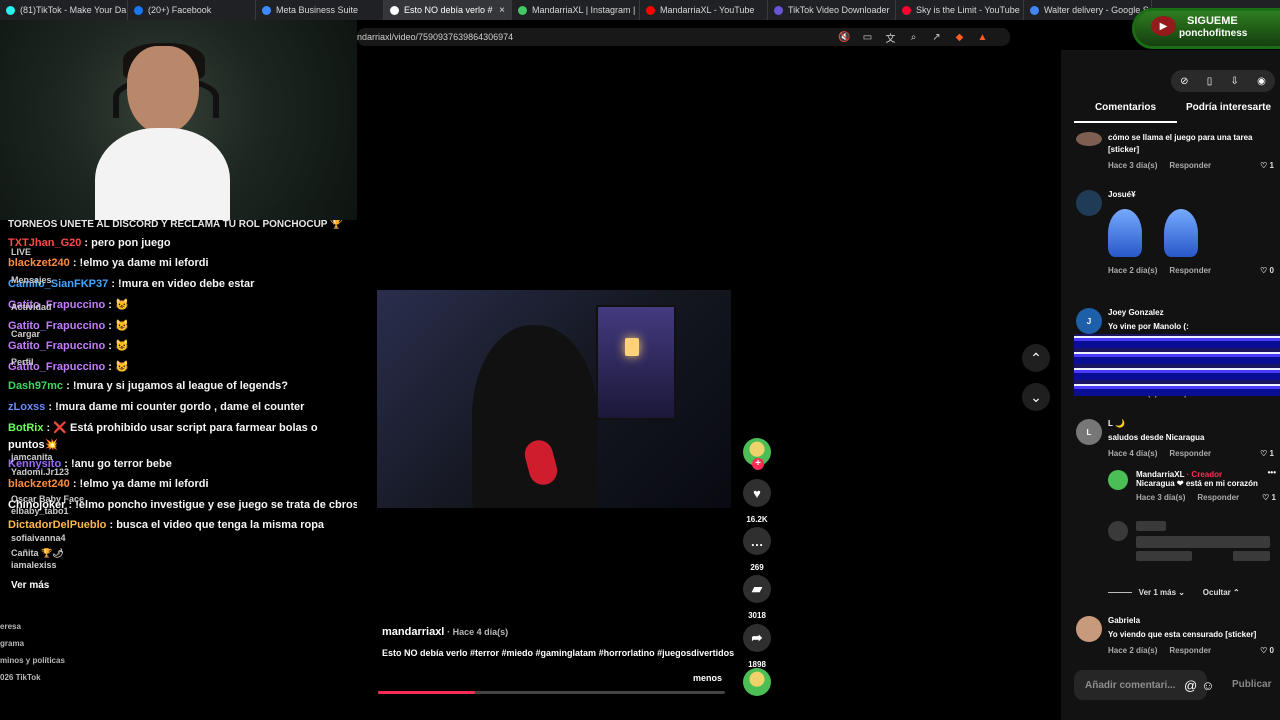  What do you see at coordinates (64, 10) in the screenshot?
I see `tab-tiktok-home: (81)TikTok - Make Your Da` at bounding box center [64, 10].